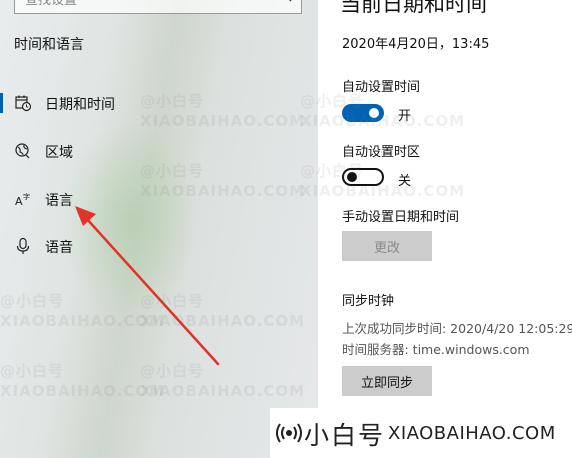 The height and width of the screenshot is (458, 572). I want to click on auto-timezone-label: 自动设置时区, so click(381, 152).